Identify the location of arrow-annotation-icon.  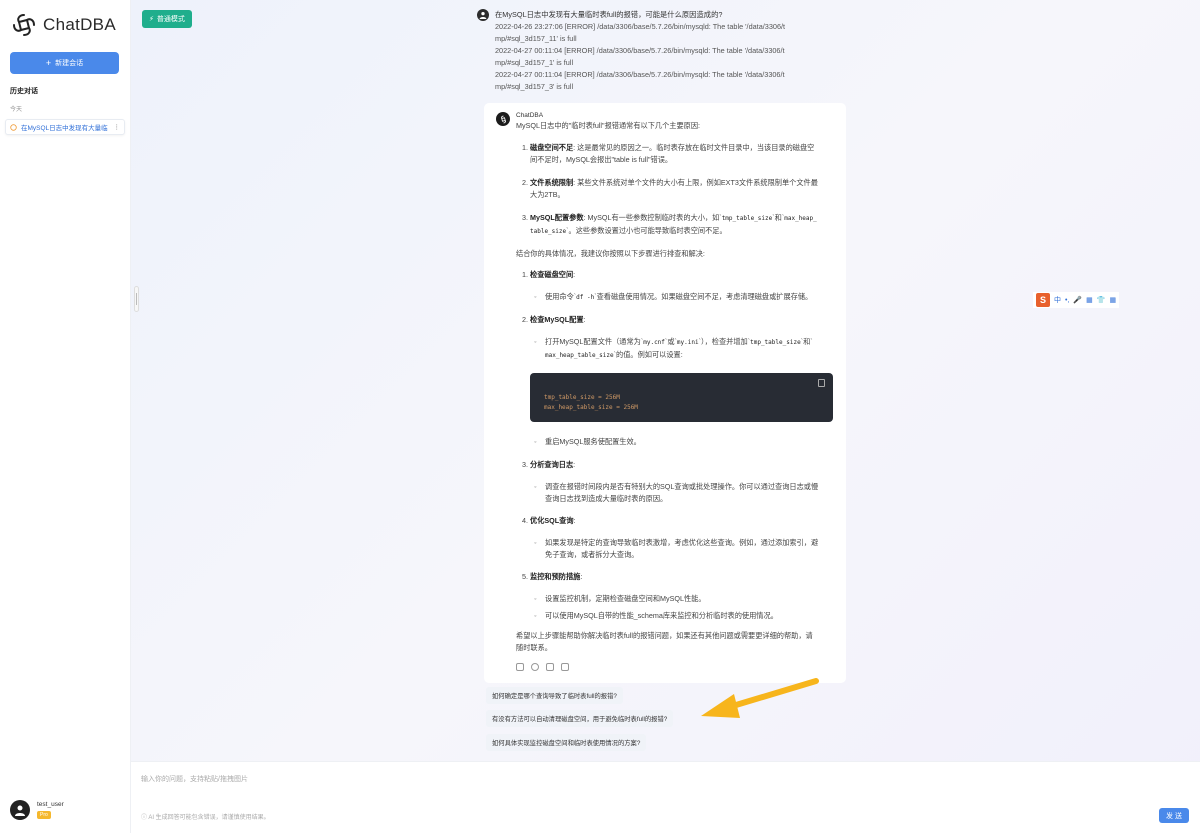
(760, 698).